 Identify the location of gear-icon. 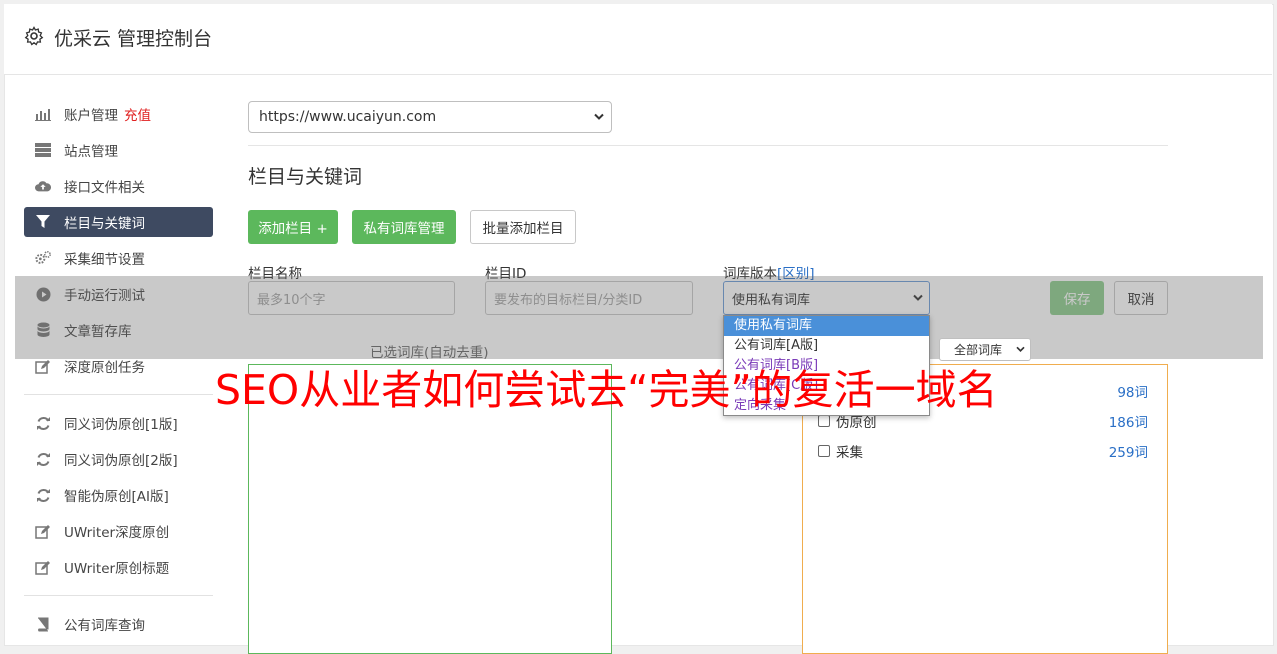
(34, 36).